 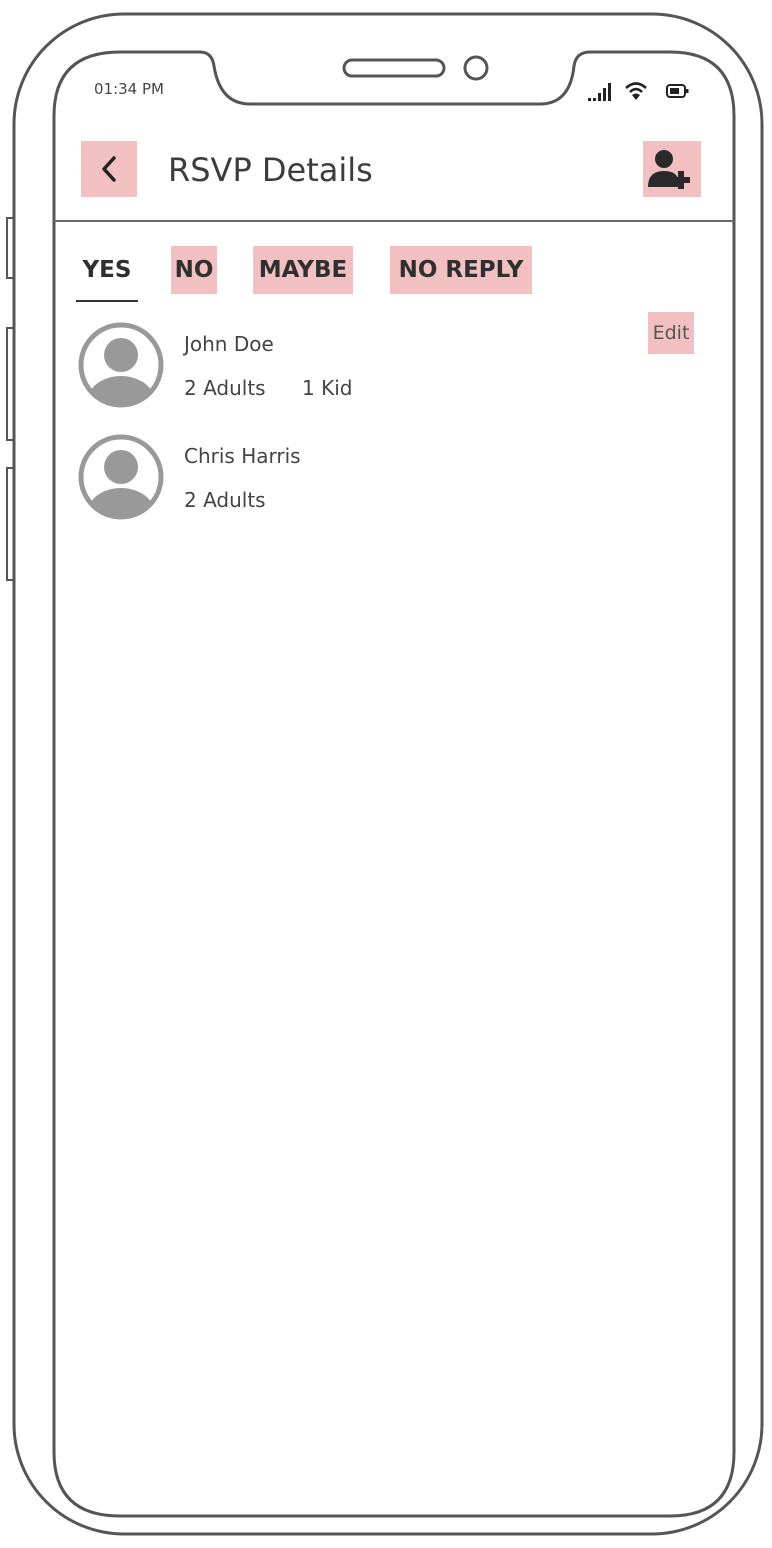 I want to click on signal-icon, so click(x=599, y=92).